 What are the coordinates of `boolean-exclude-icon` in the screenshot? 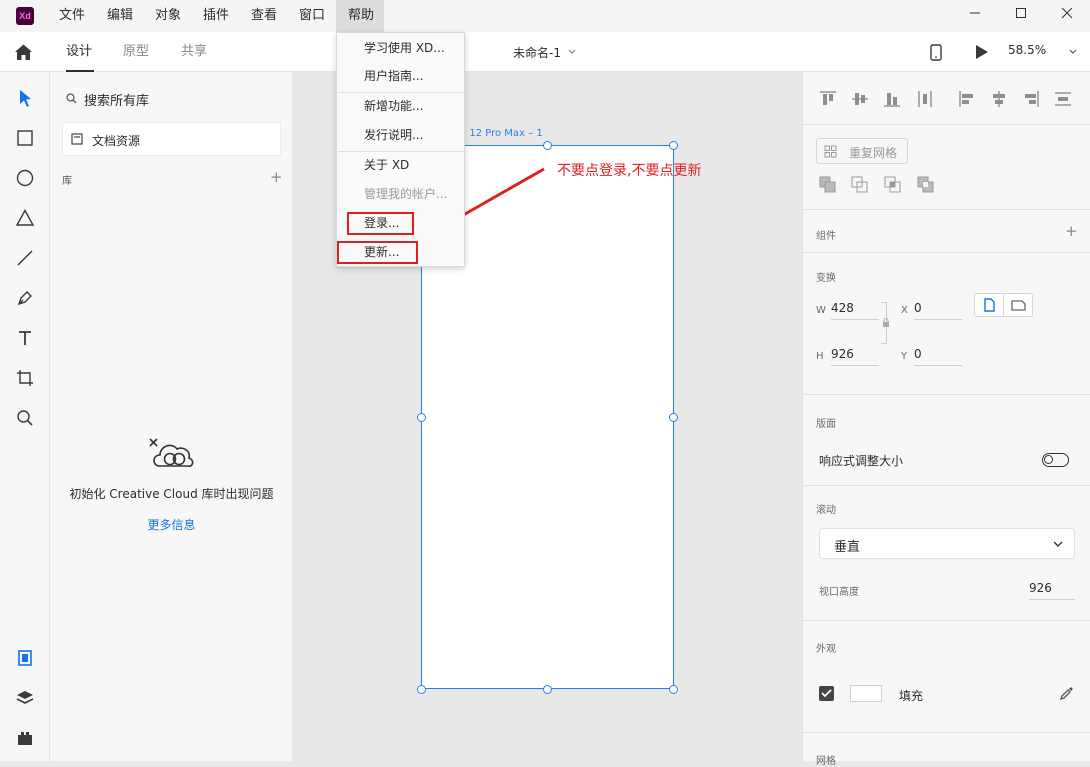 It's located at (926, 185).